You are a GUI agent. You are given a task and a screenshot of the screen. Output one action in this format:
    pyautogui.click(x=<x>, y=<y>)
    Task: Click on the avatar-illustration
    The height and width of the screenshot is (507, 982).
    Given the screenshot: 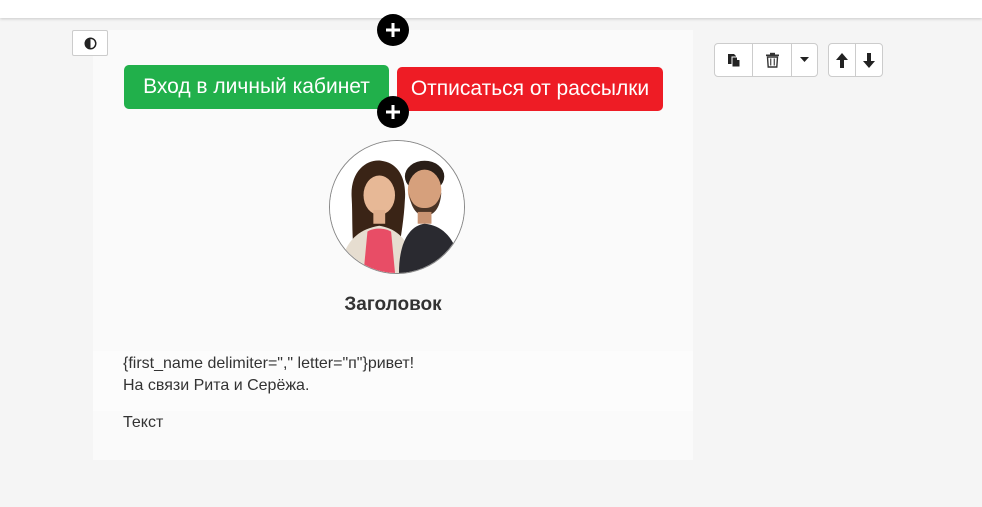 What is the action you would take?
    pyautogui.click(x=397, y=207)
    